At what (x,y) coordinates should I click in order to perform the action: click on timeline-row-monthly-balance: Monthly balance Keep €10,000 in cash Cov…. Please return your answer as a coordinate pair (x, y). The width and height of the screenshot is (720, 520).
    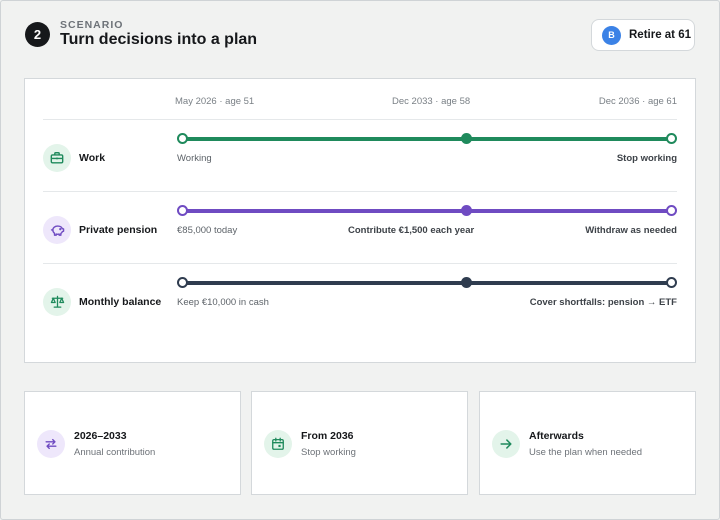
    Looking at the image, I should click on (360, 301).